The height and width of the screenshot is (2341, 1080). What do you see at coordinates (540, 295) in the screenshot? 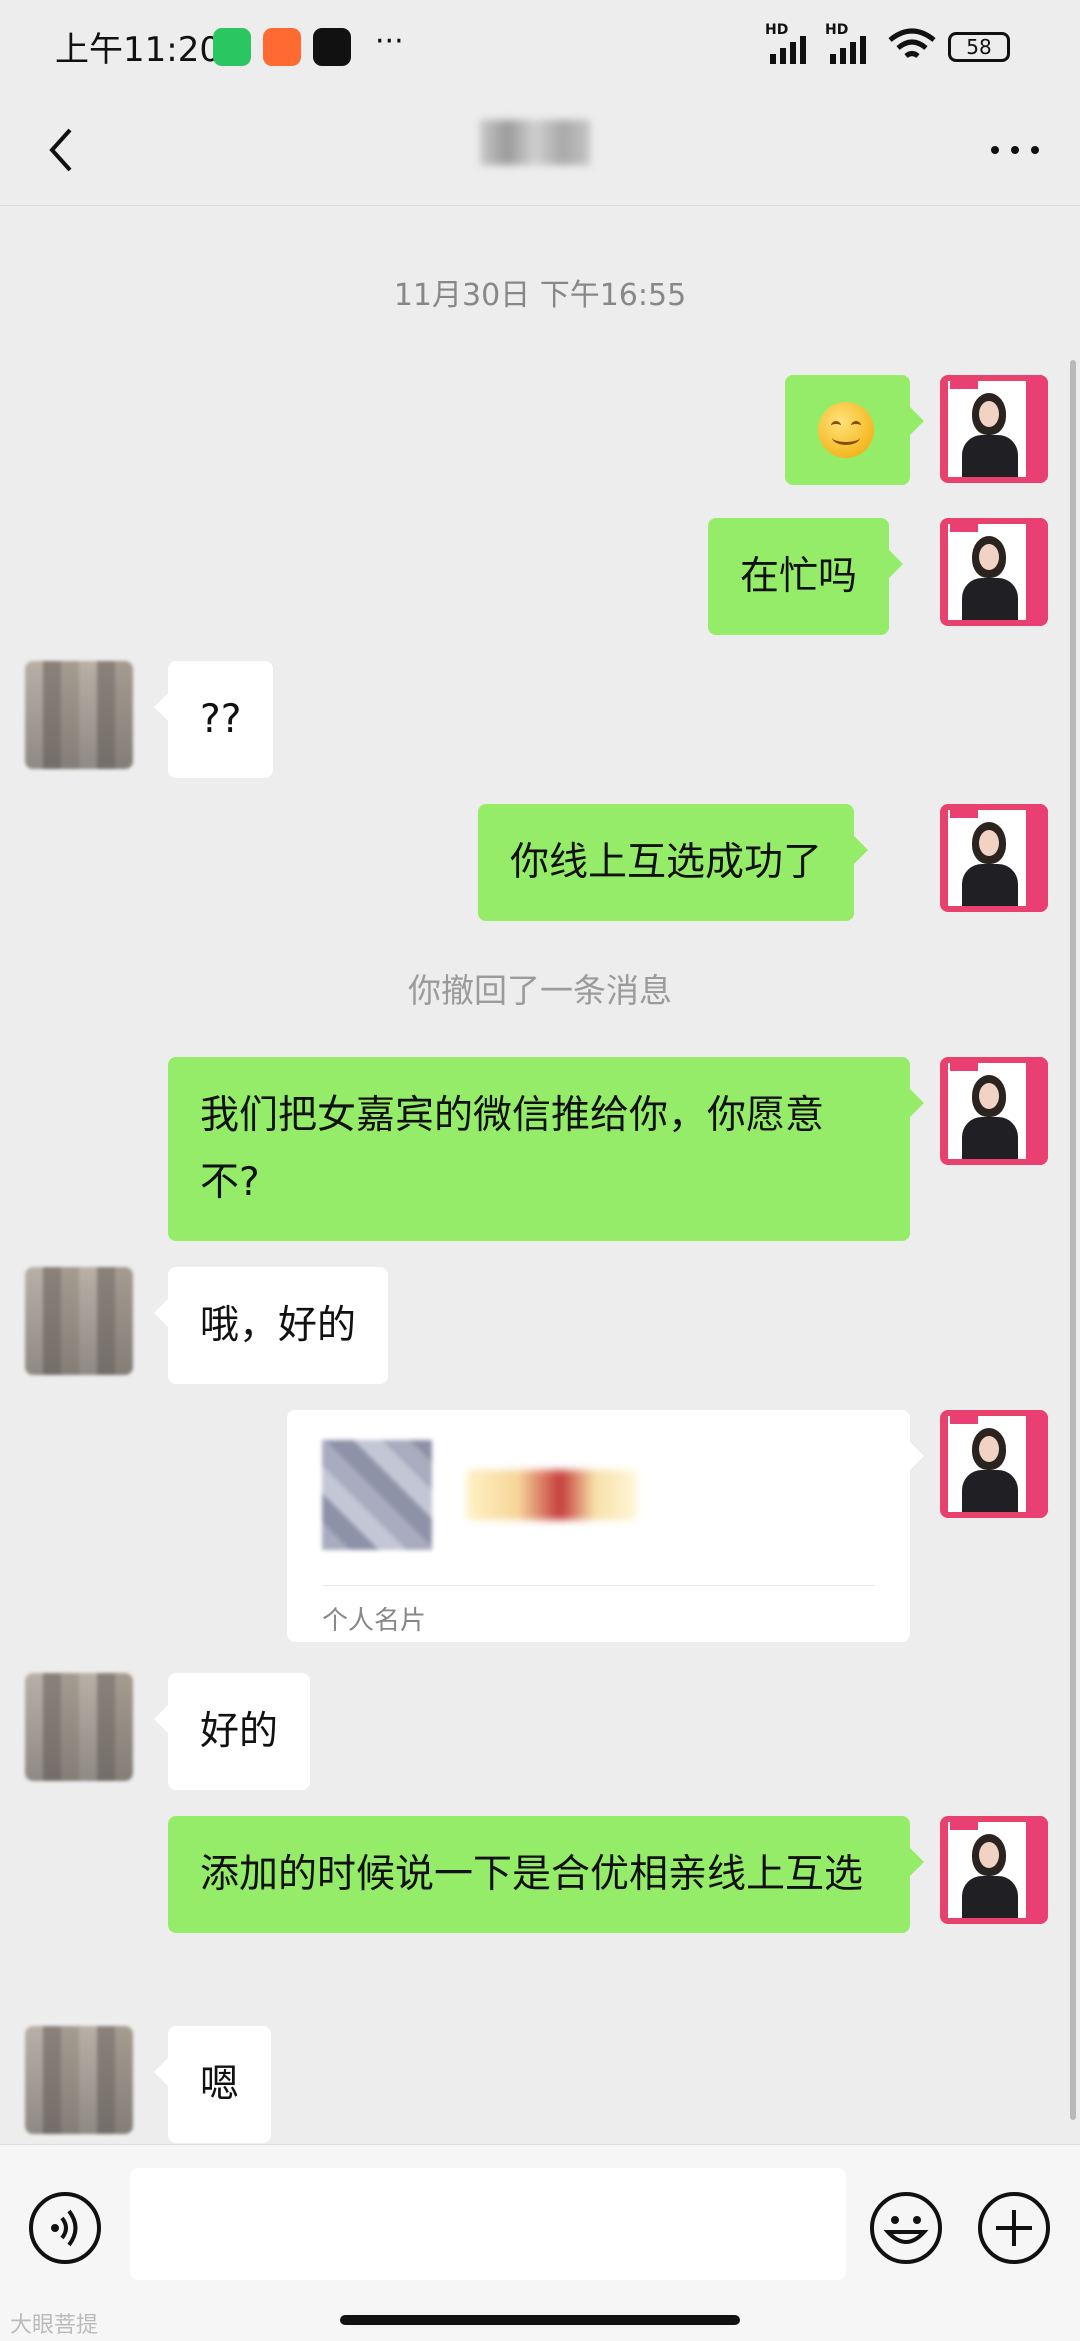
I see `timestamp: 11月30日 下午16:55` at bounding box center [540, 295].